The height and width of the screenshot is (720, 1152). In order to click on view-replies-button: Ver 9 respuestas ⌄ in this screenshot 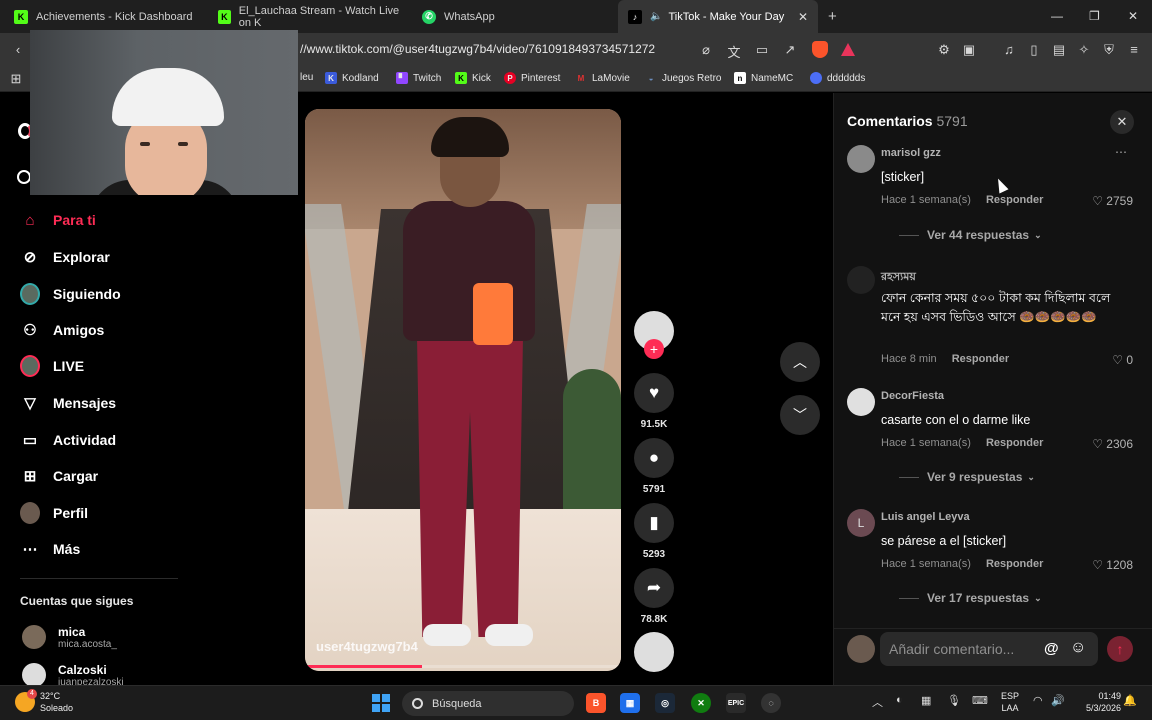, I will do `click(967, 477)`.